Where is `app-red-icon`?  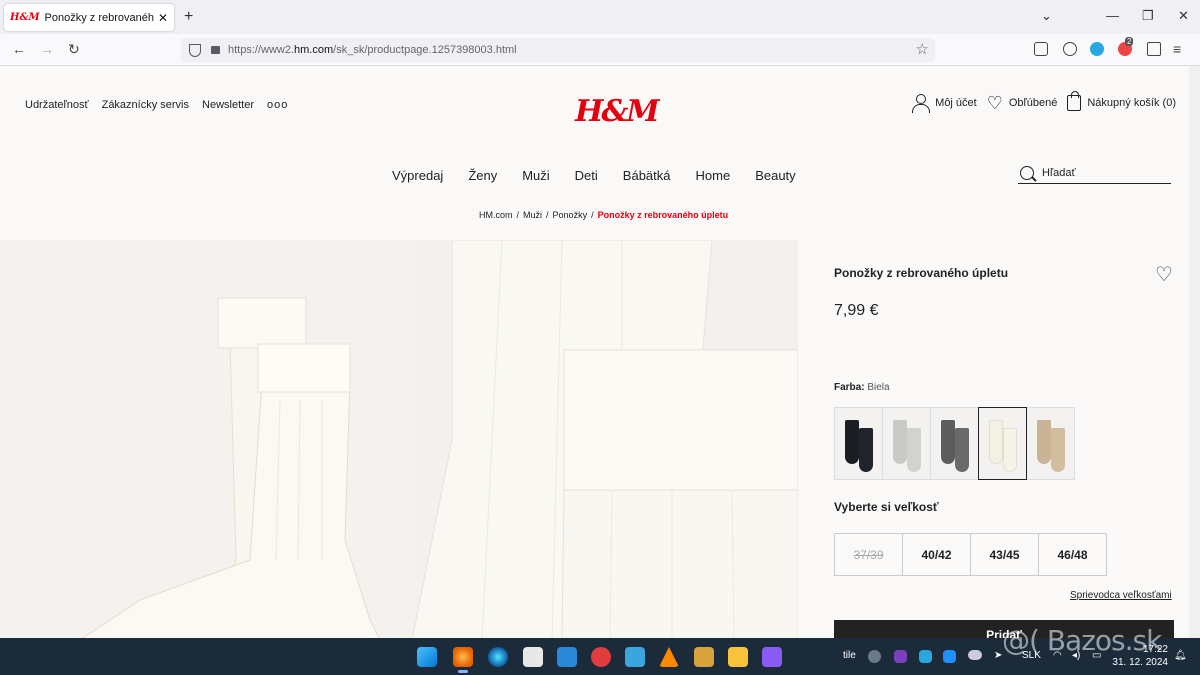 app-red-icon is located at coordinates (601, 657).